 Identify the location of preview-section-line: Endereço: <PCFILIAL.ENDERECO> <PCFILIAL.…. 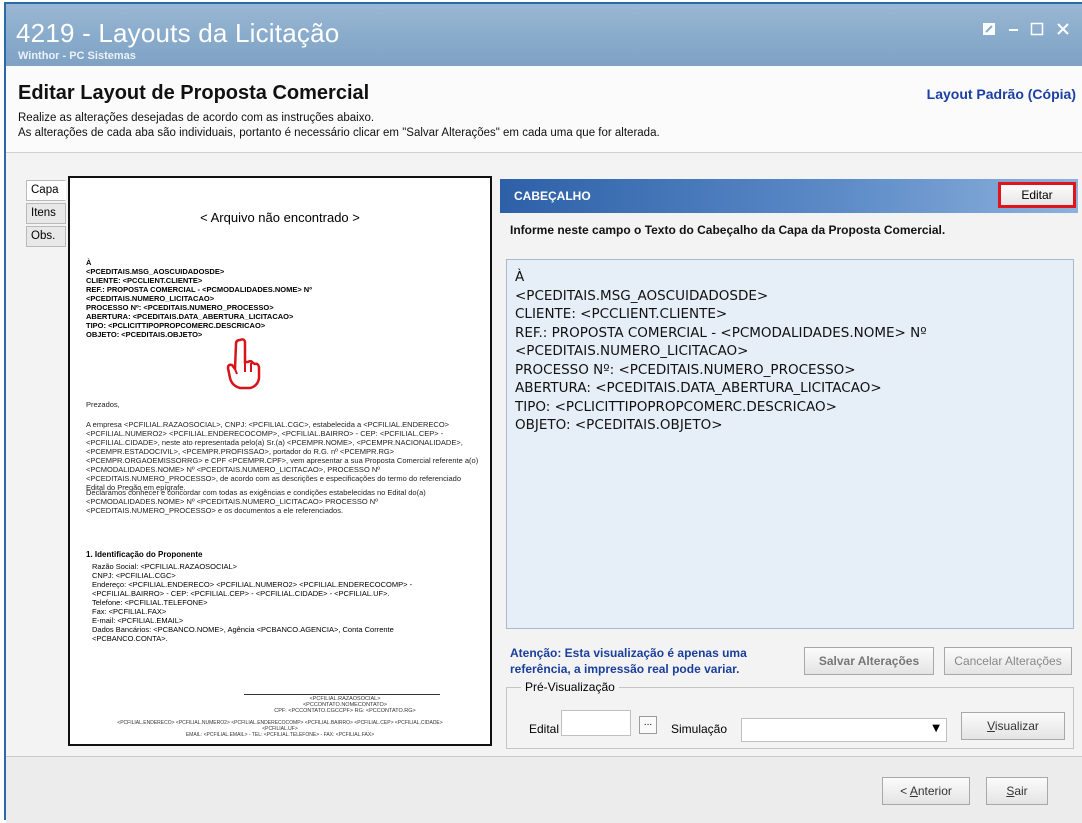
(252, 584).